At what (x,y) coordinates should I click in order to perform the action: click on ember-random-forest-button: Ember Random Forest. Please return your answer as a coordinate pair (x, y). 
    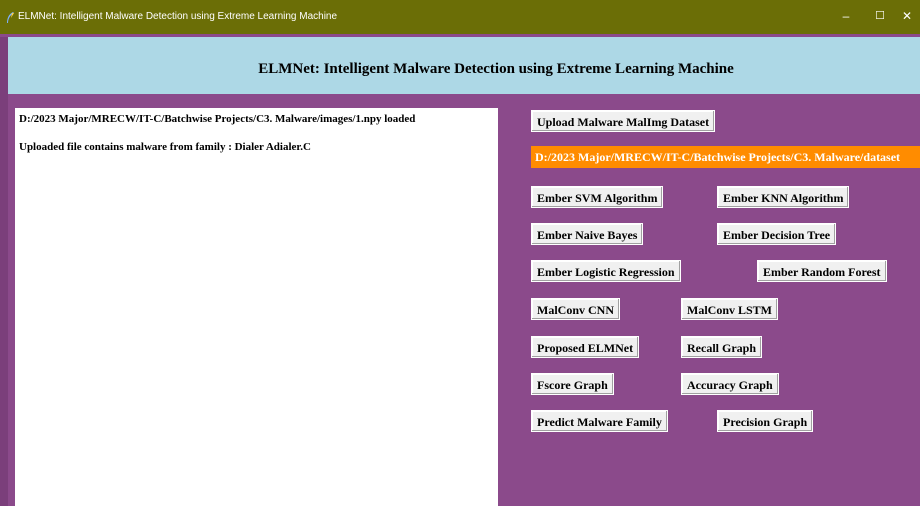
    Looking at the image, I should click on (822, 271).